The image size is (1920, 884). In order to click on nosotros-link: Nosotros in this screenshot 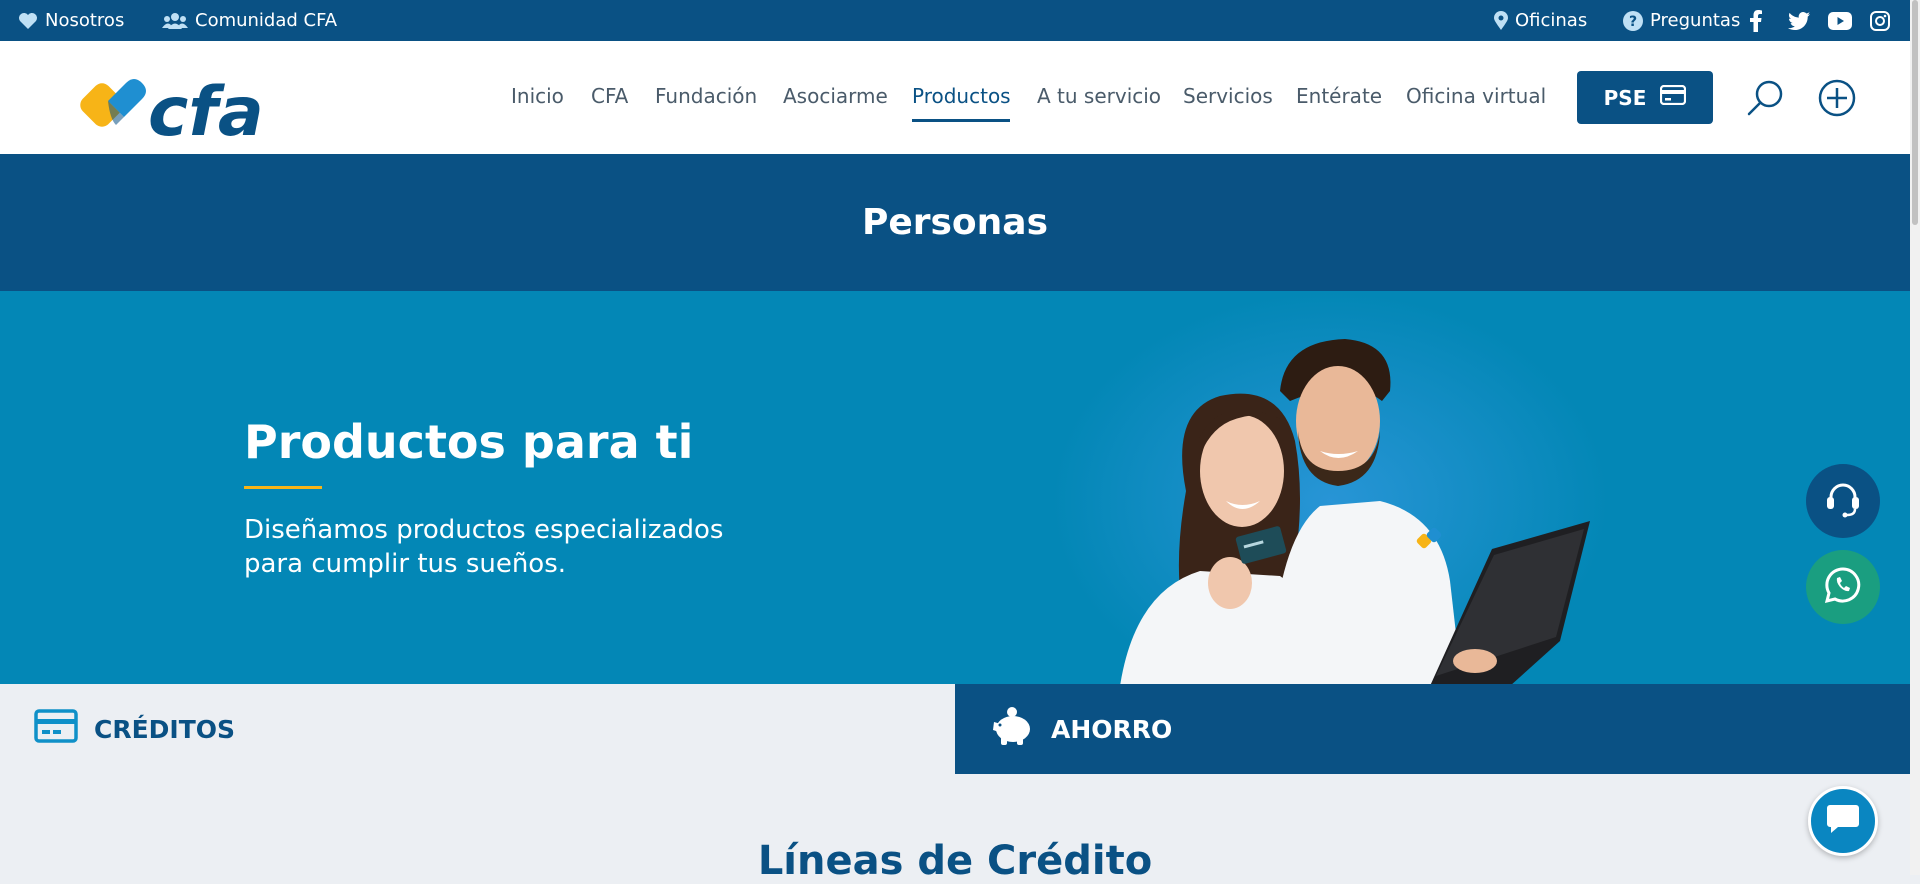, I will do `click(71, 20)`.